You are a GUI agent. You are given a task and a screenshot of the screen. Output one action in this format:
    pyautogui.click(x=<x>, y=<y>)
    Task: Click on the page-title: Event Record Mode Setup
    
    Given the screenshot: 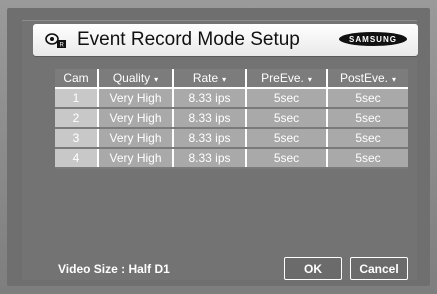 What is the action you would take?
    pyautogui.click(x=188, y=39)
    